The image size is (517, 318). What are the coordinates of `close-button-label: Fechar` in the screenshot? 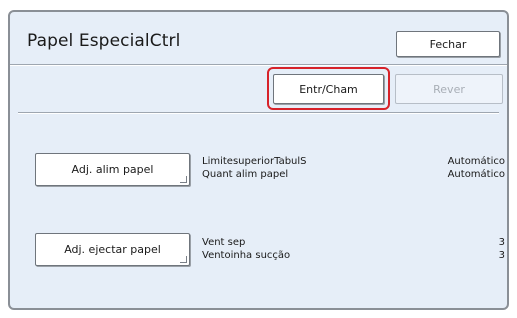 It's located at (448, 44).